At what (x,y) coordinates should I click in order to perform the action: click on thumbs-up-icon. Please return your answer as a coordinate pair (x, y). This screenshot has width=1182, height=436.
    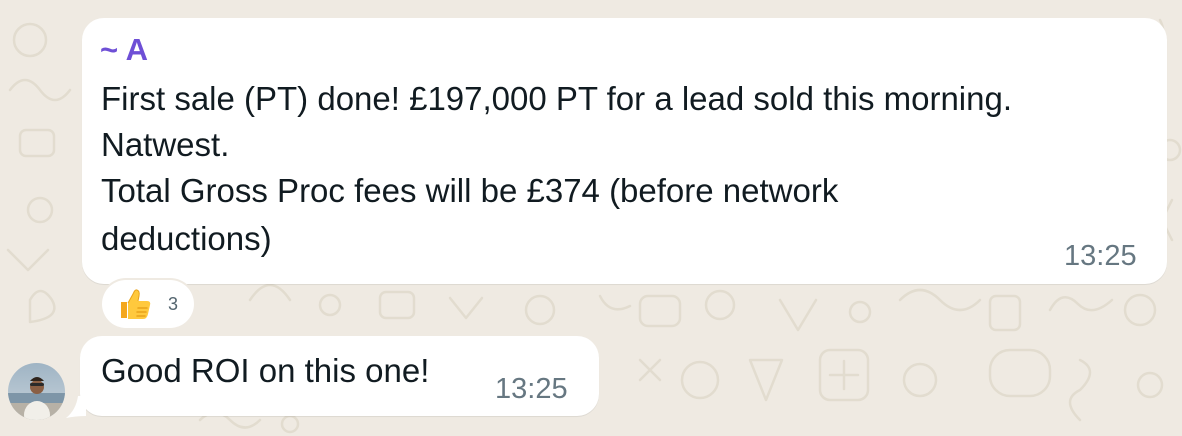
    Looking at the image, I should click on (136, 304).